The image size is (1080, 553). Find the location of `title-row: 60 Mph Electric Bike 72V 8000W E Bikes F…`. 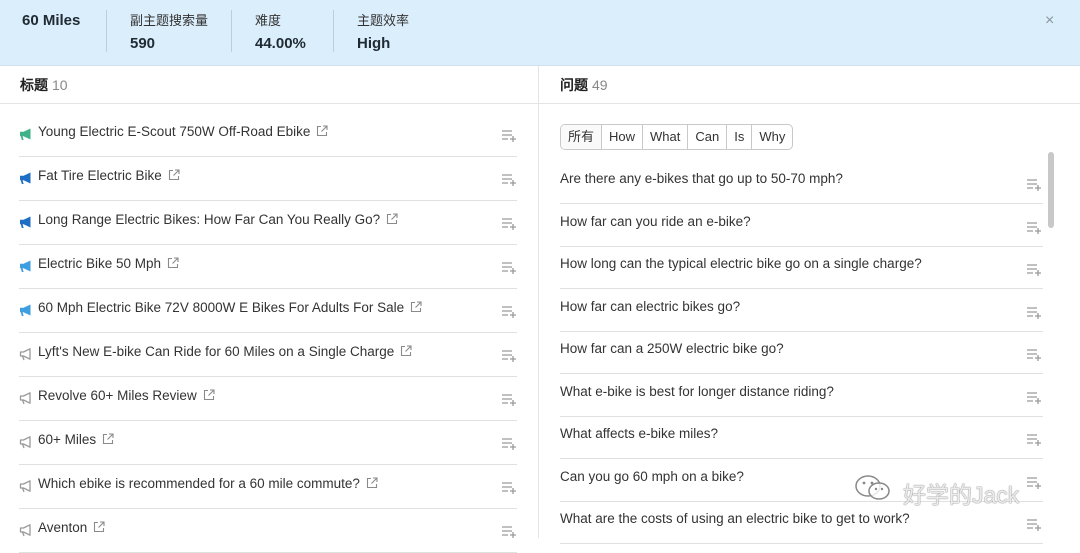

title-row: 60 Mph Electric Bike 72V 8000W E Bikes F… is located at coordinates (268, 311).